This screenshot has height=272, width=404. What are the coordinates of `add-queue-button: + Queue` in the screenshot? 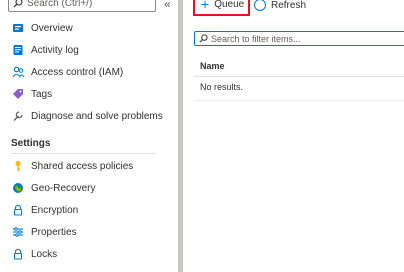 It's located at (221, 8).